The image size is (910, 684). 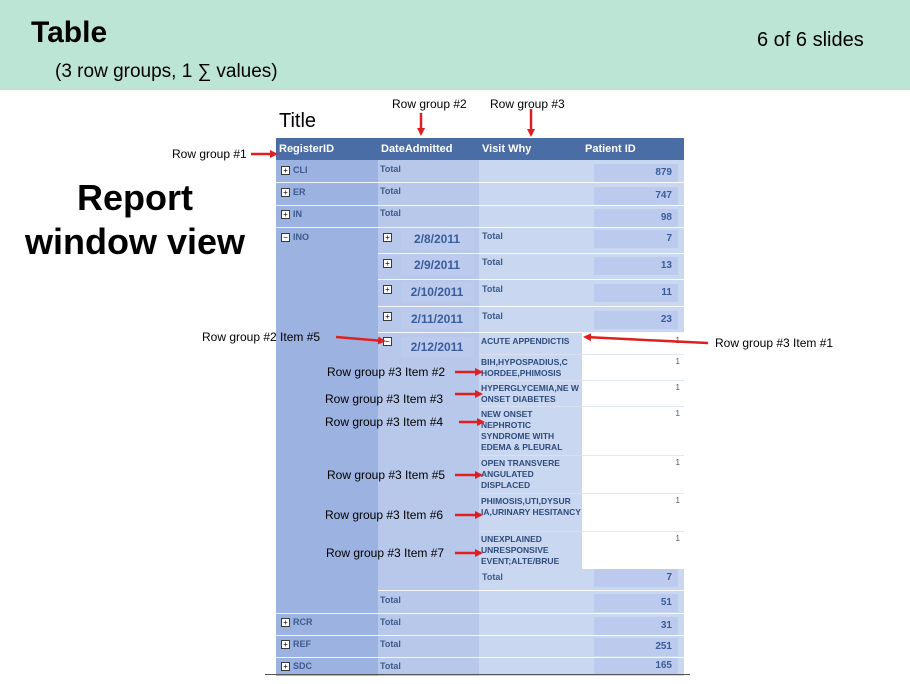 What do you see at coordinates (646, 339) in the screenshot?
I see `arrow-rg3-item1` at bounding box center [646, 339].